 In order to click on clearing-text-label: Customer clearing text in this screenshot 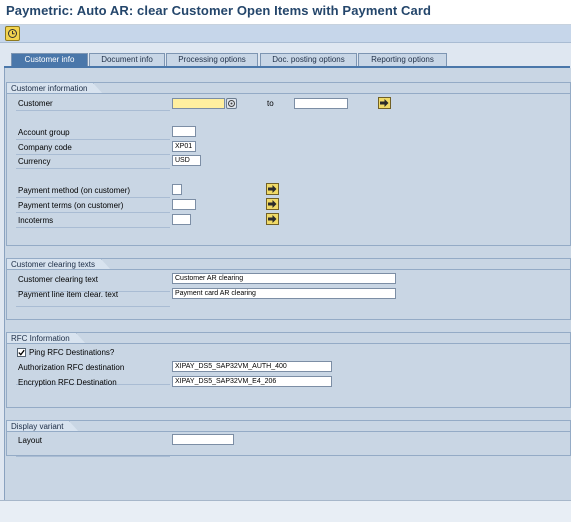, I will do `click(58, 279)`.